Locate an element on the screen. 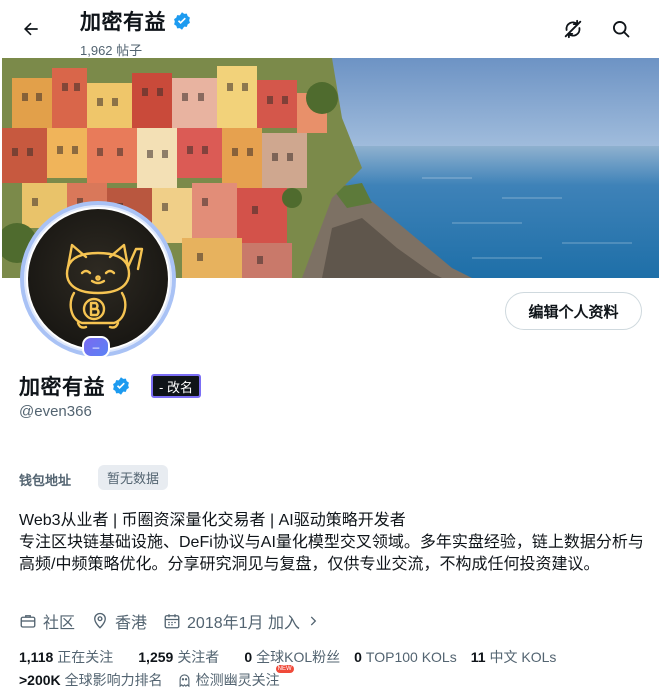  top-bar: 加密有益 1,962 帖子 is located at coordinates (329, 29).